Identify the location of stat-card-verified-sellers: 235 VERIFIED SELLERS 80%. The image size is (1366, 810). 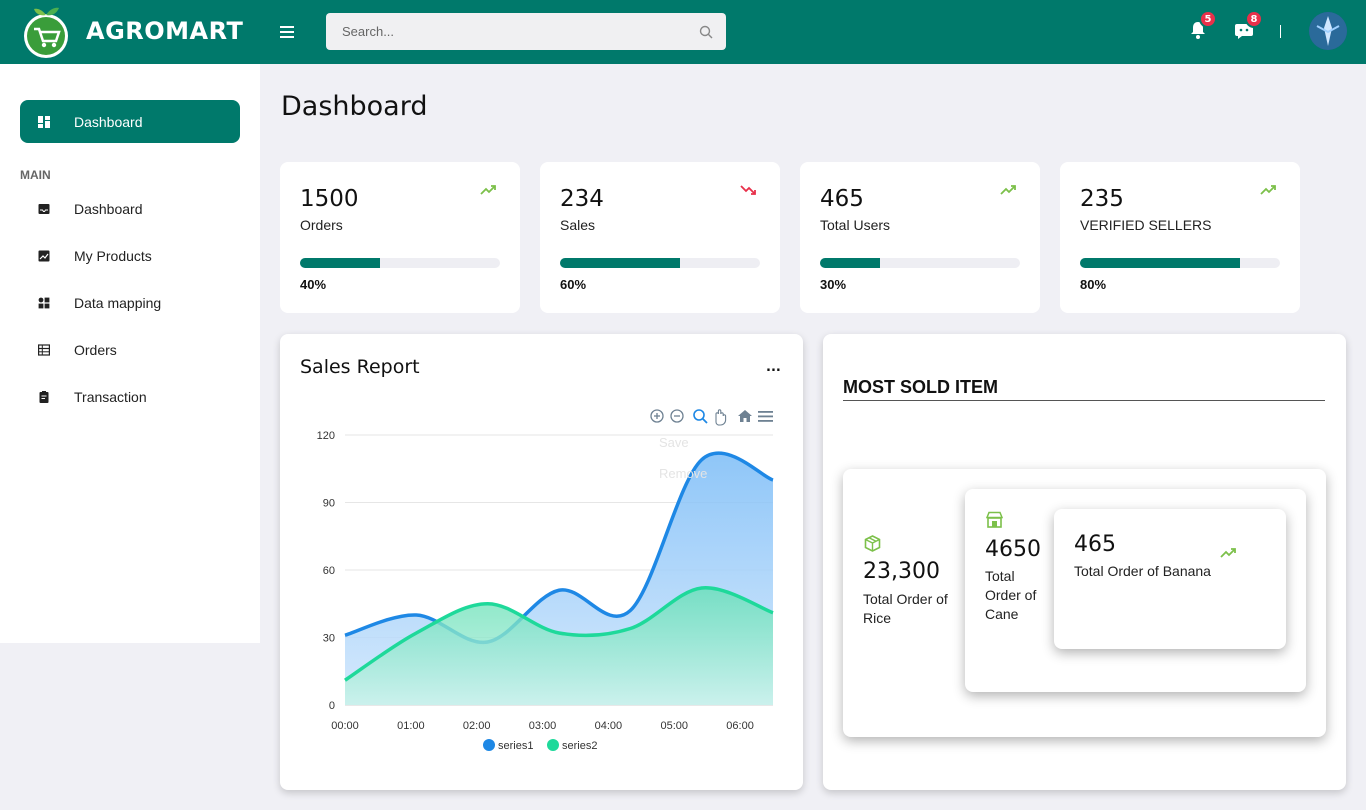
(1180, 237).